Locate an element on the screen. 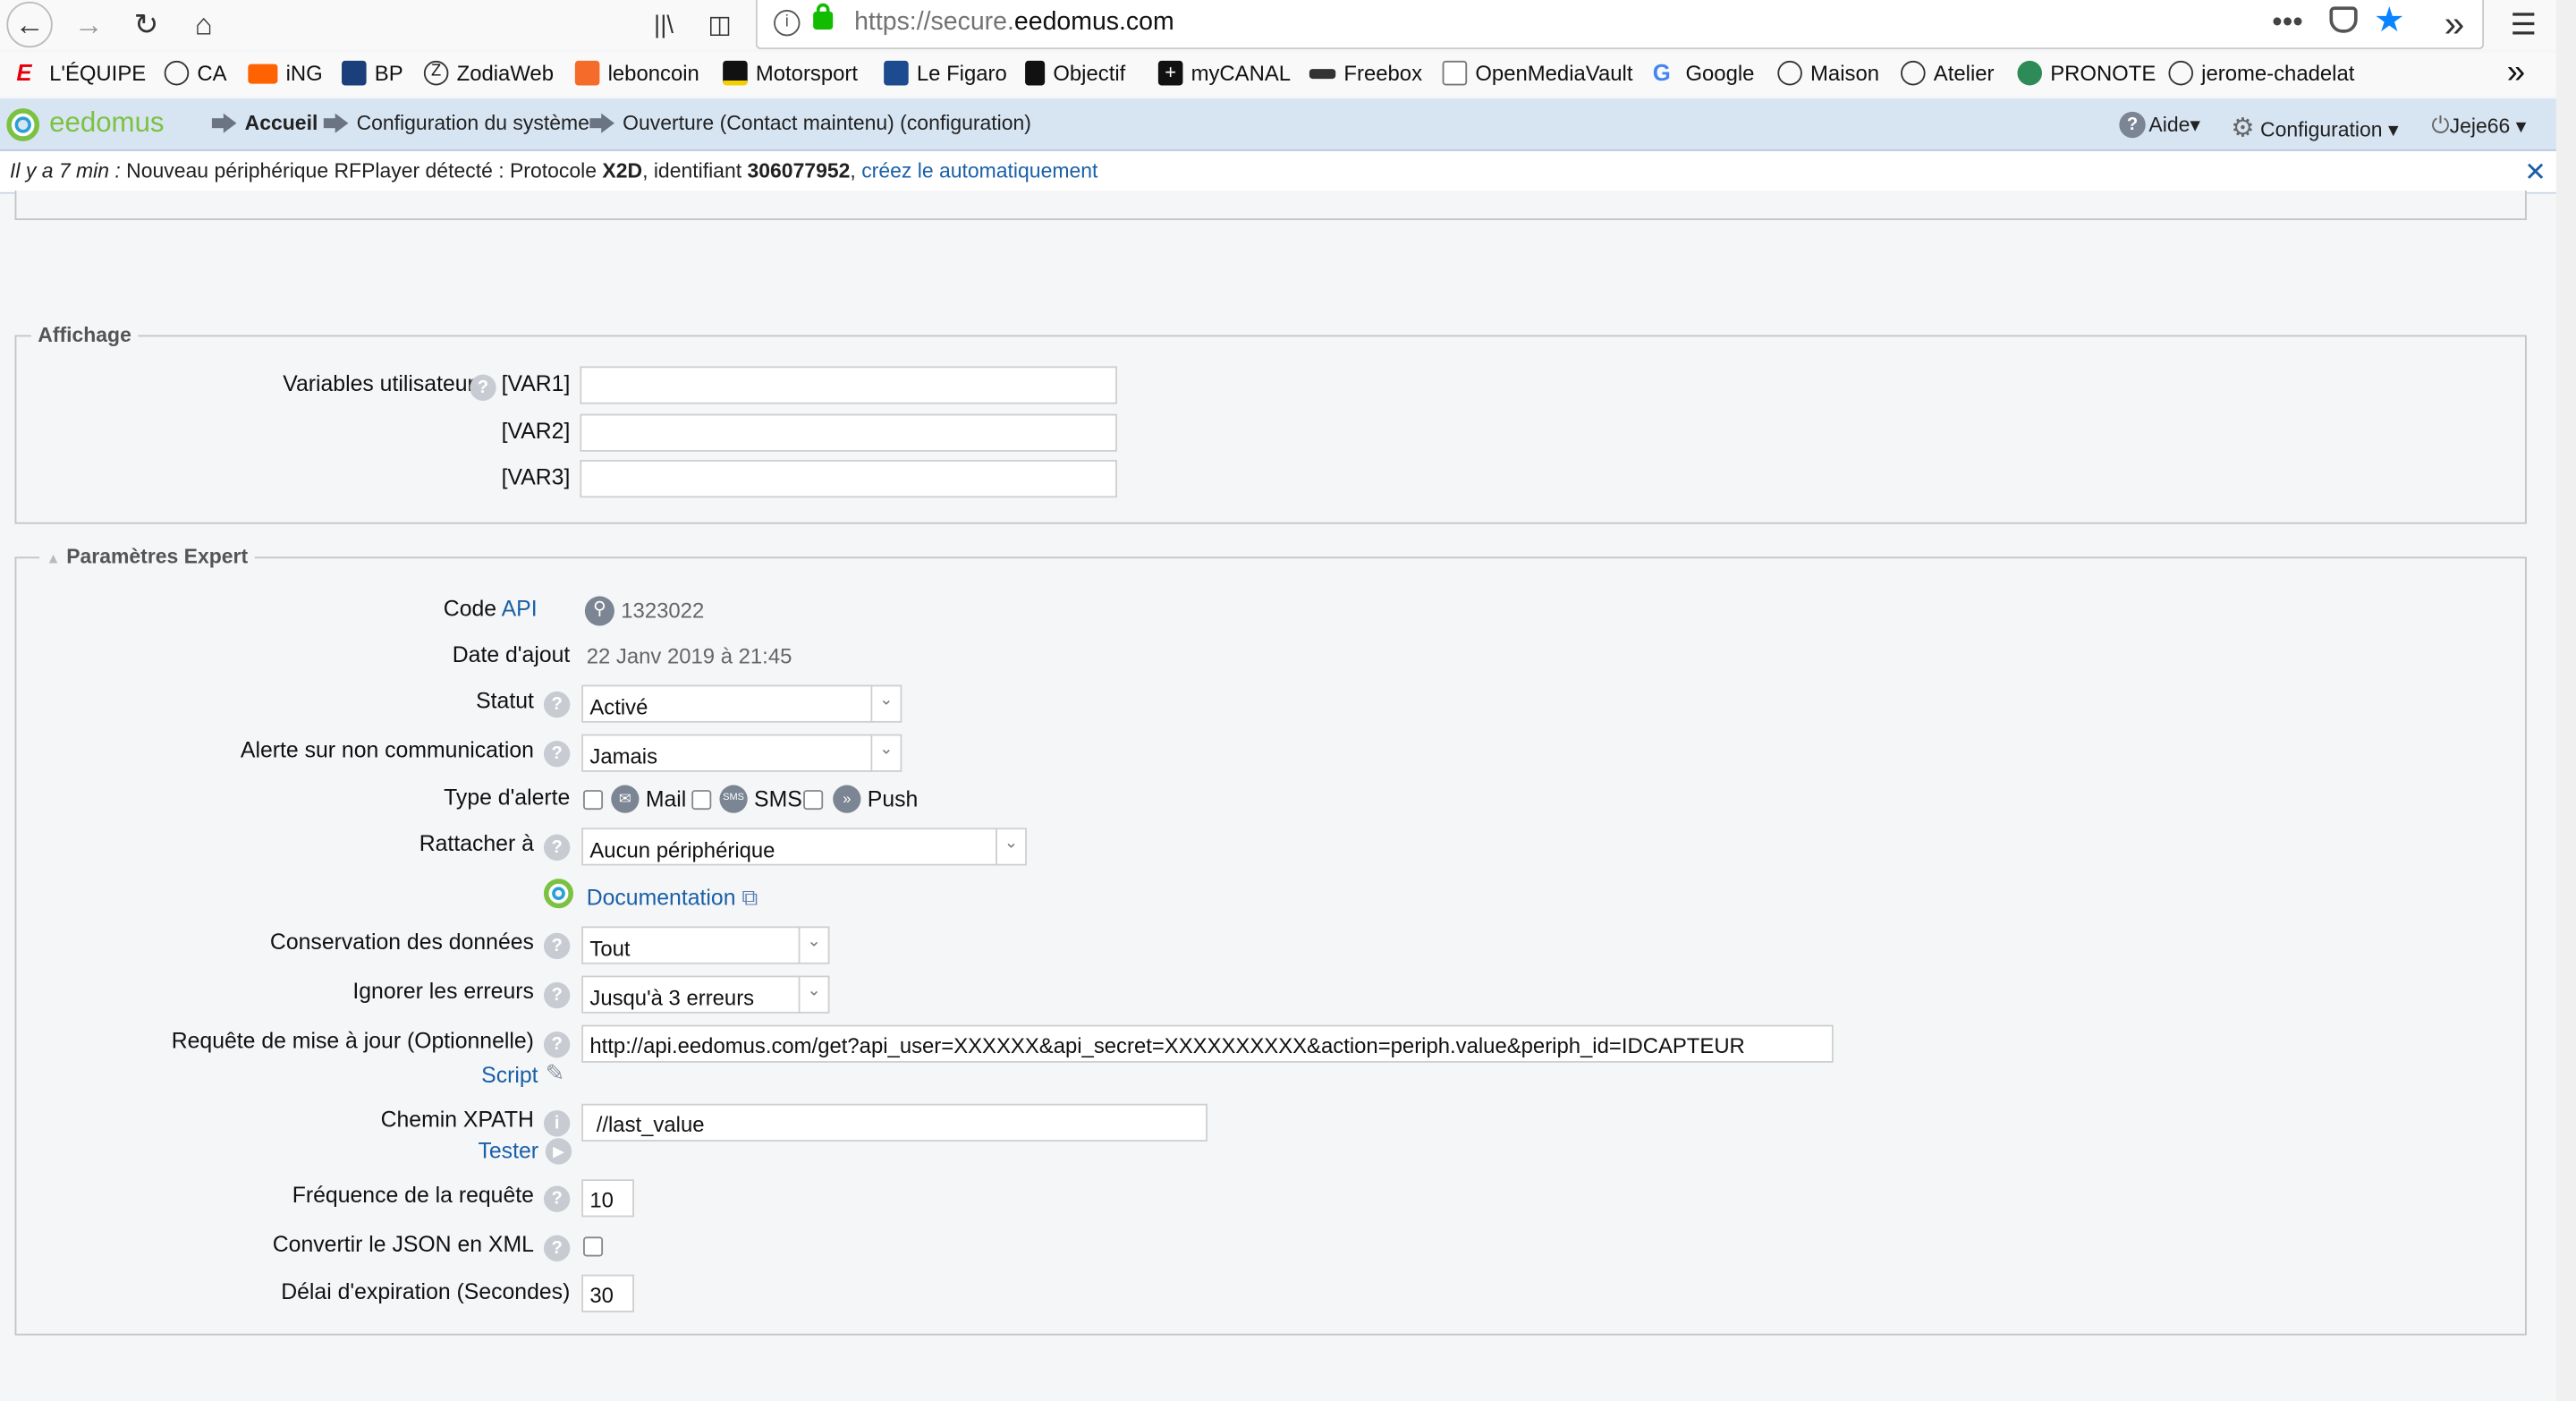  conservation-label: Conservation des données is located at coordinates (401, 942).